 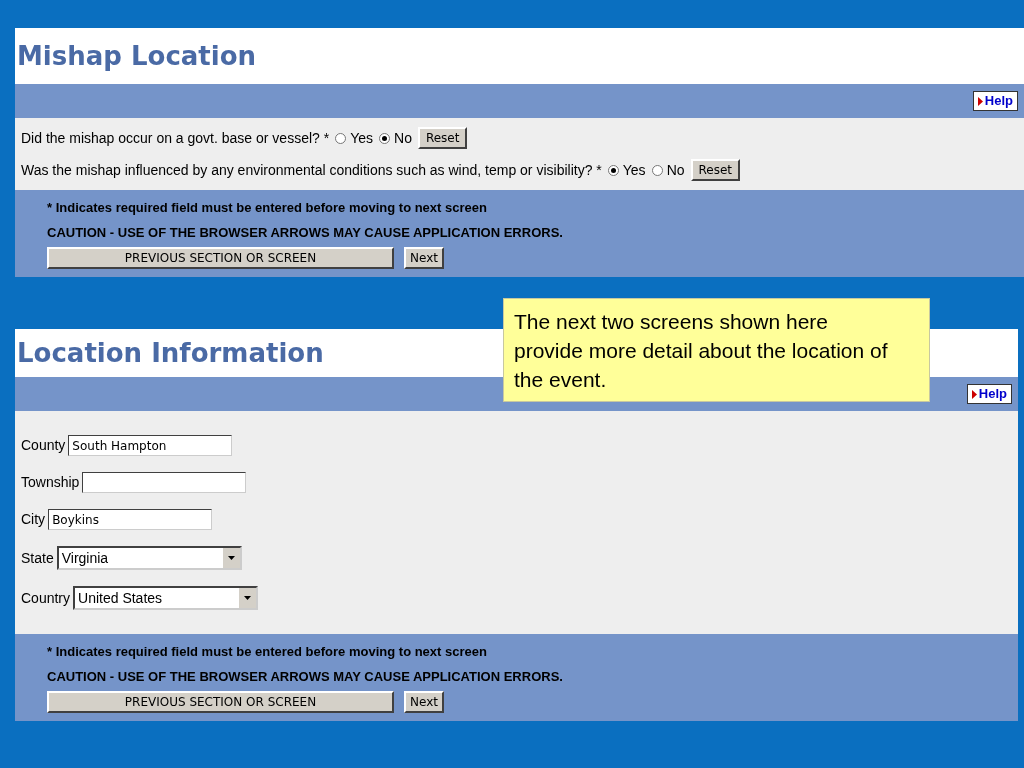 I want to click on text-field: Boykins, so click(x=130, y=519).